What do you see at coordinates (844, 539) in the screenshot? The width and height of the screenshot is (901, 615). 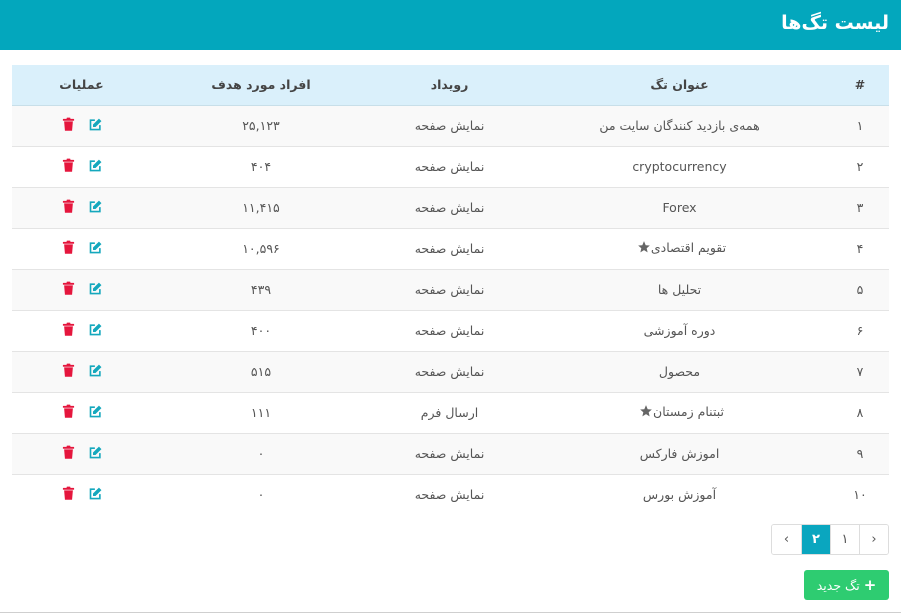 I see `pagination-page-1: ۱` at bounding box center [844, 539].